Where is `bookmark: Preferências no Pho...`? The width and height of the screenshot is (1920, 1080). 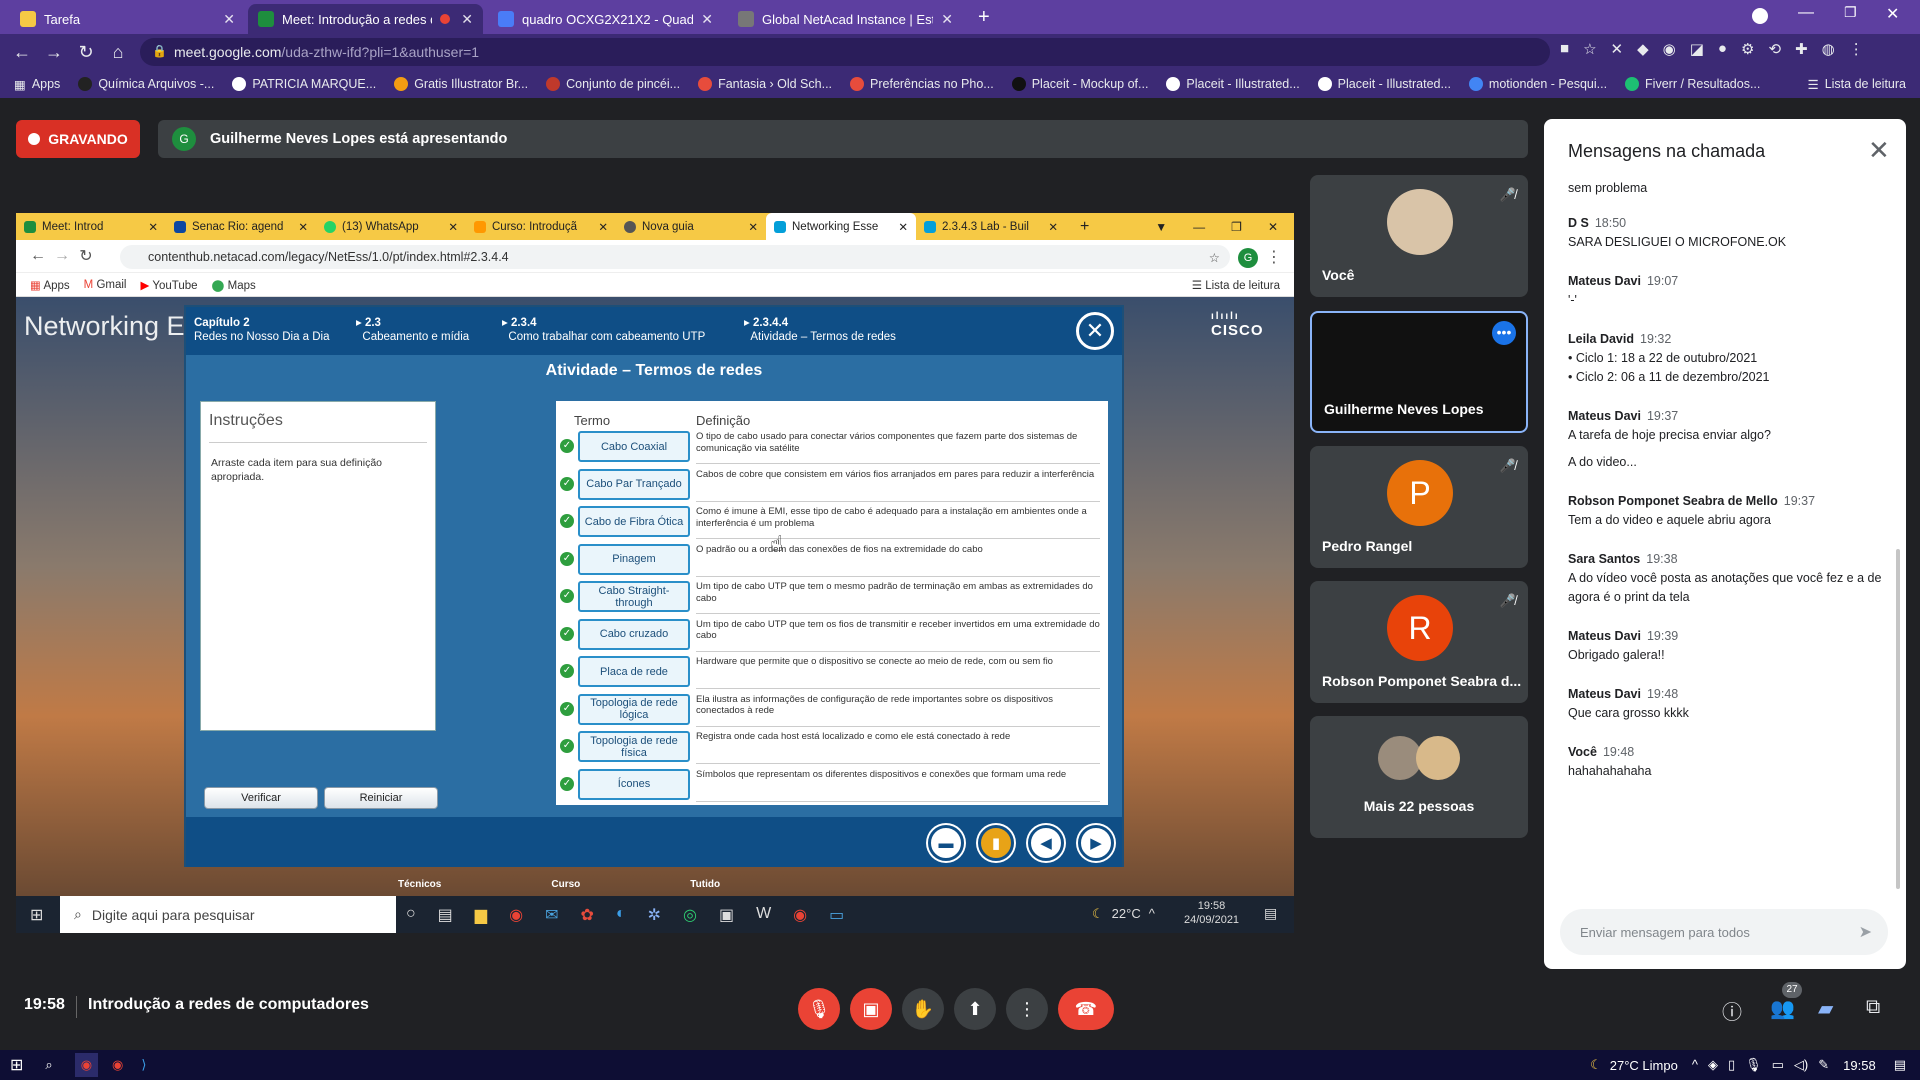
bookmark: Preferências no Pho... is located at coordinates (922, 84).